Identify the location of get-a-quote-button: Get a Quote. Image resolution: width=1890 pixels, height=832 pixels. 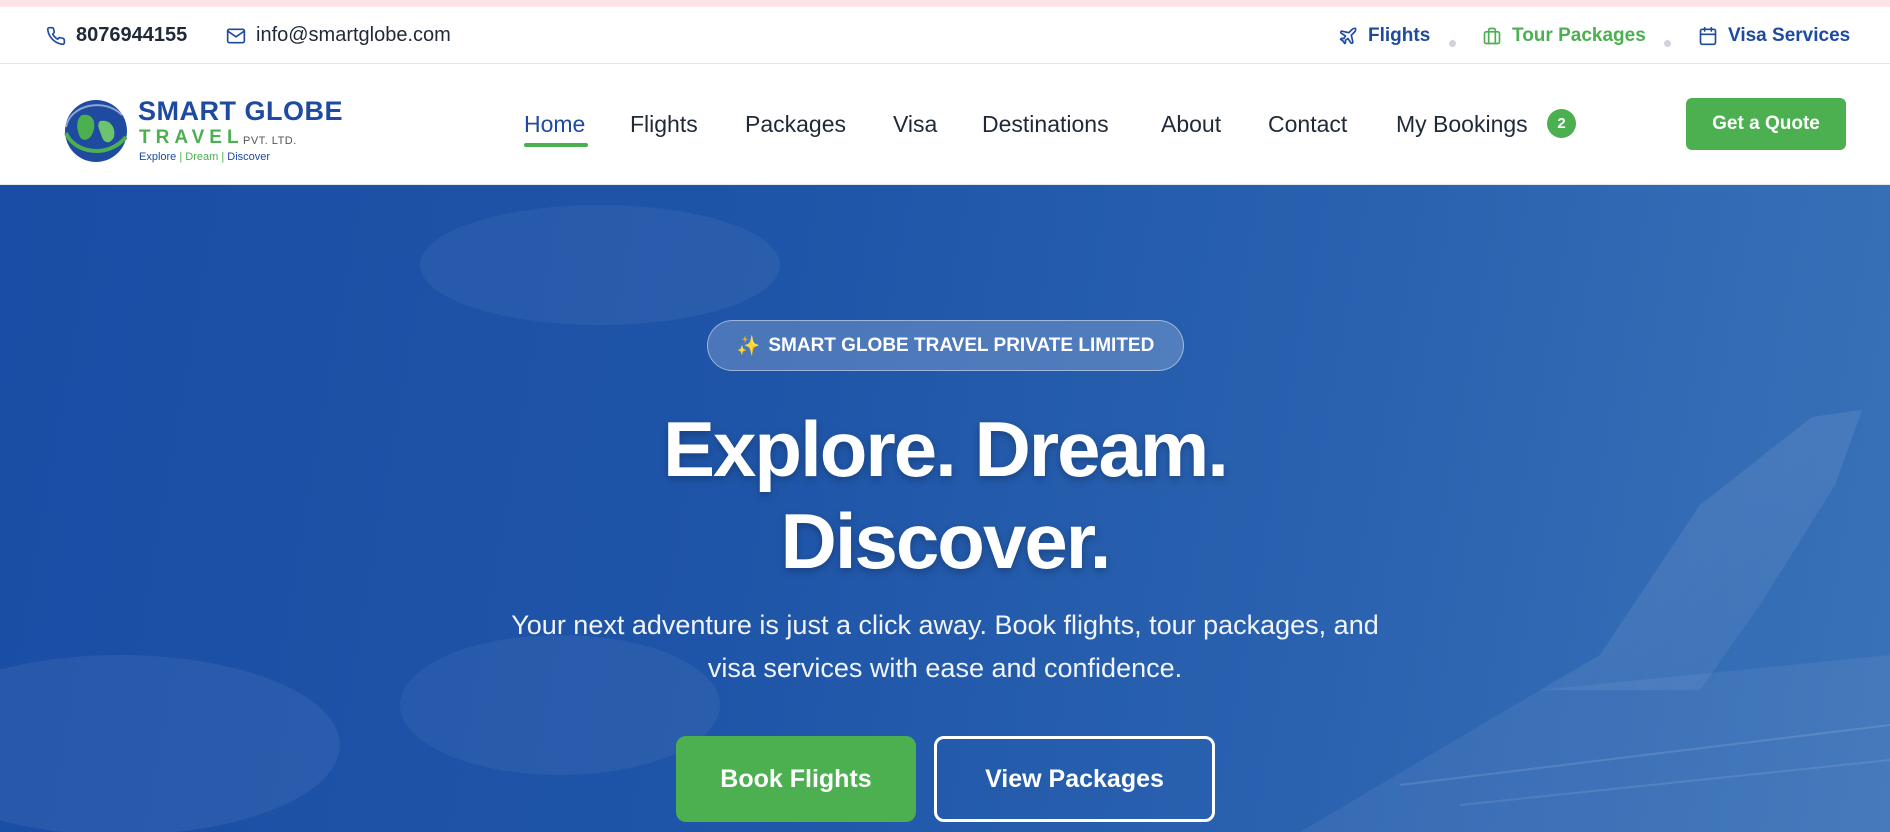
(1766, 124).